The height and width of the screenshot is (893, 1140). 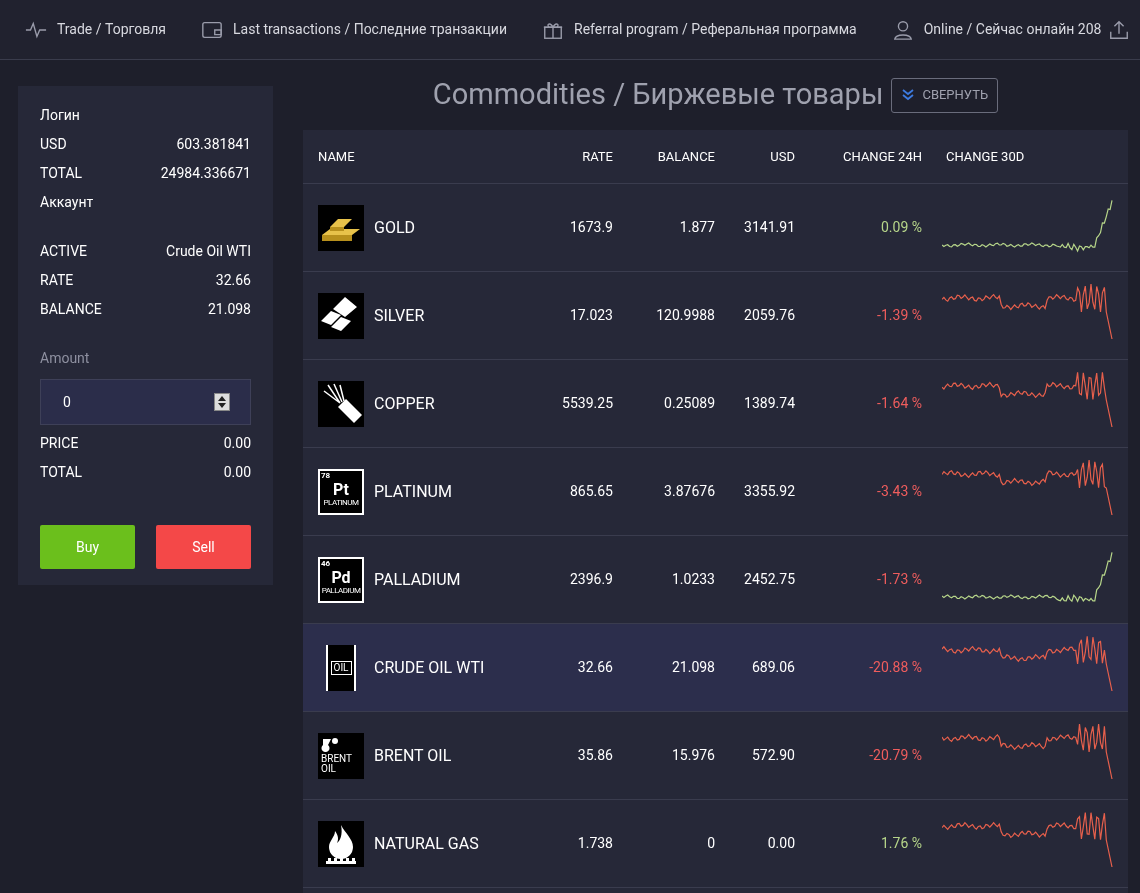 What do you see at coordinates (404, 403) in the screenshot?
I see `asset-name: COPPER` at bounding box center [404, 403].